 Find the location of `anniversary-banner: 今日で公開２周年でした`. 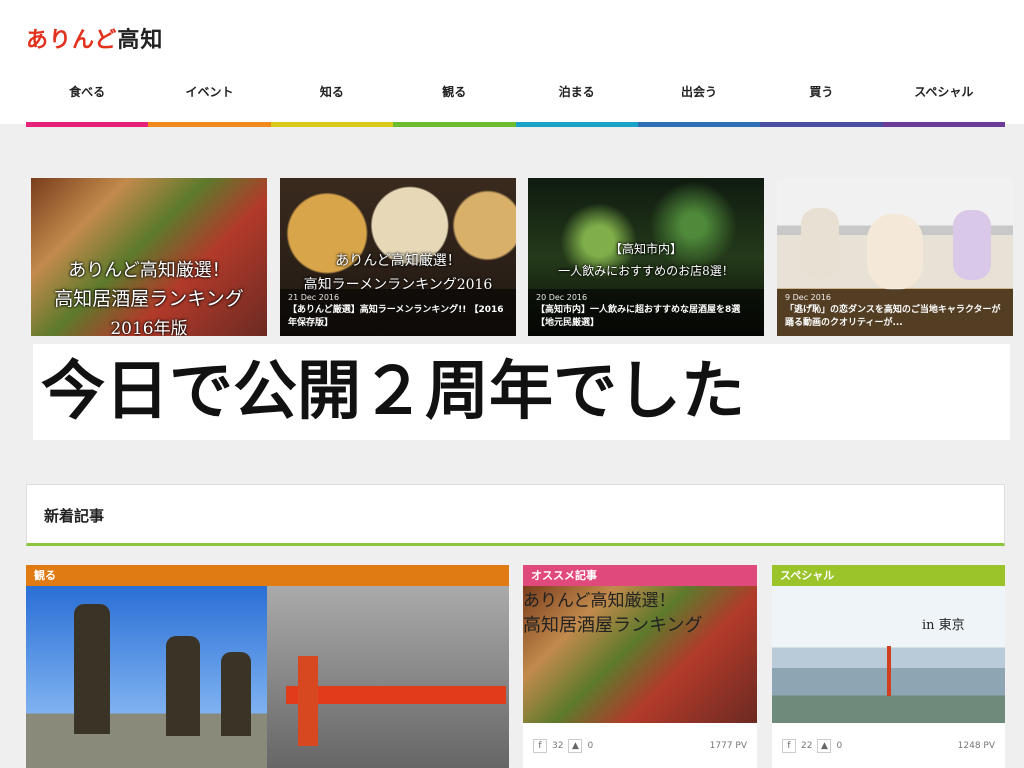

anniversary-banner: 今日で公開２周年でした is located at coordinates (521, 392).